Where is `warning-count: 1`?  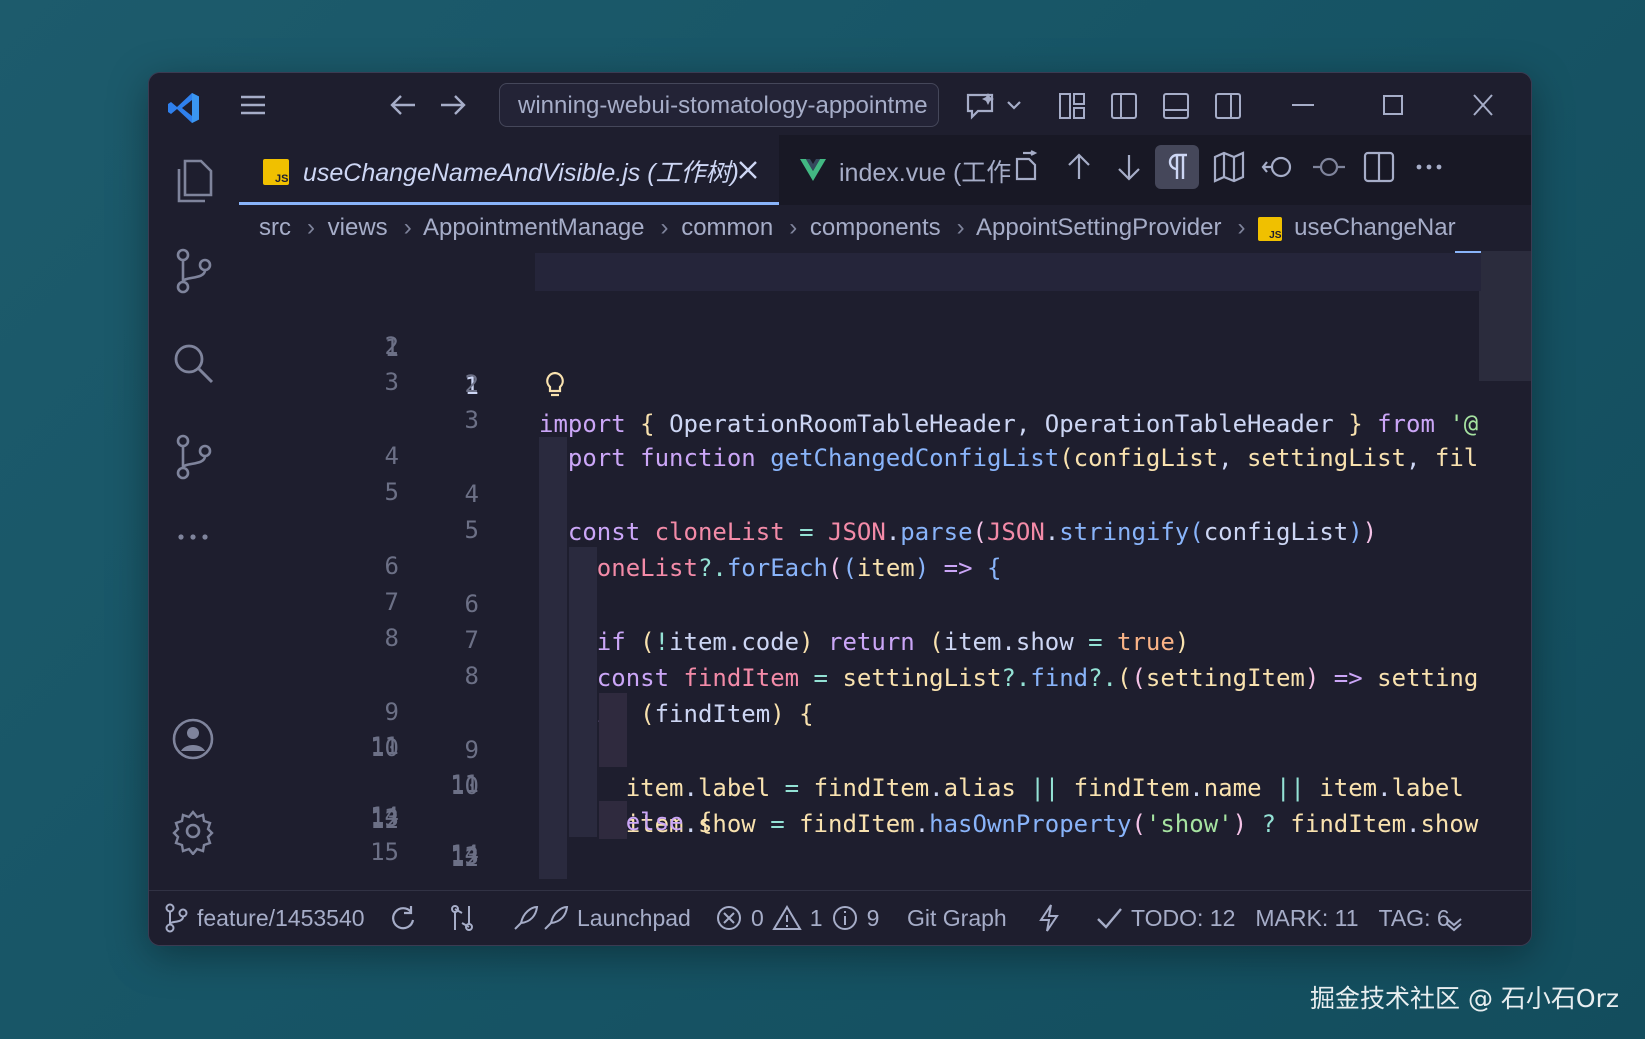
warning-count: 1 is located at coordinates (816, 918).